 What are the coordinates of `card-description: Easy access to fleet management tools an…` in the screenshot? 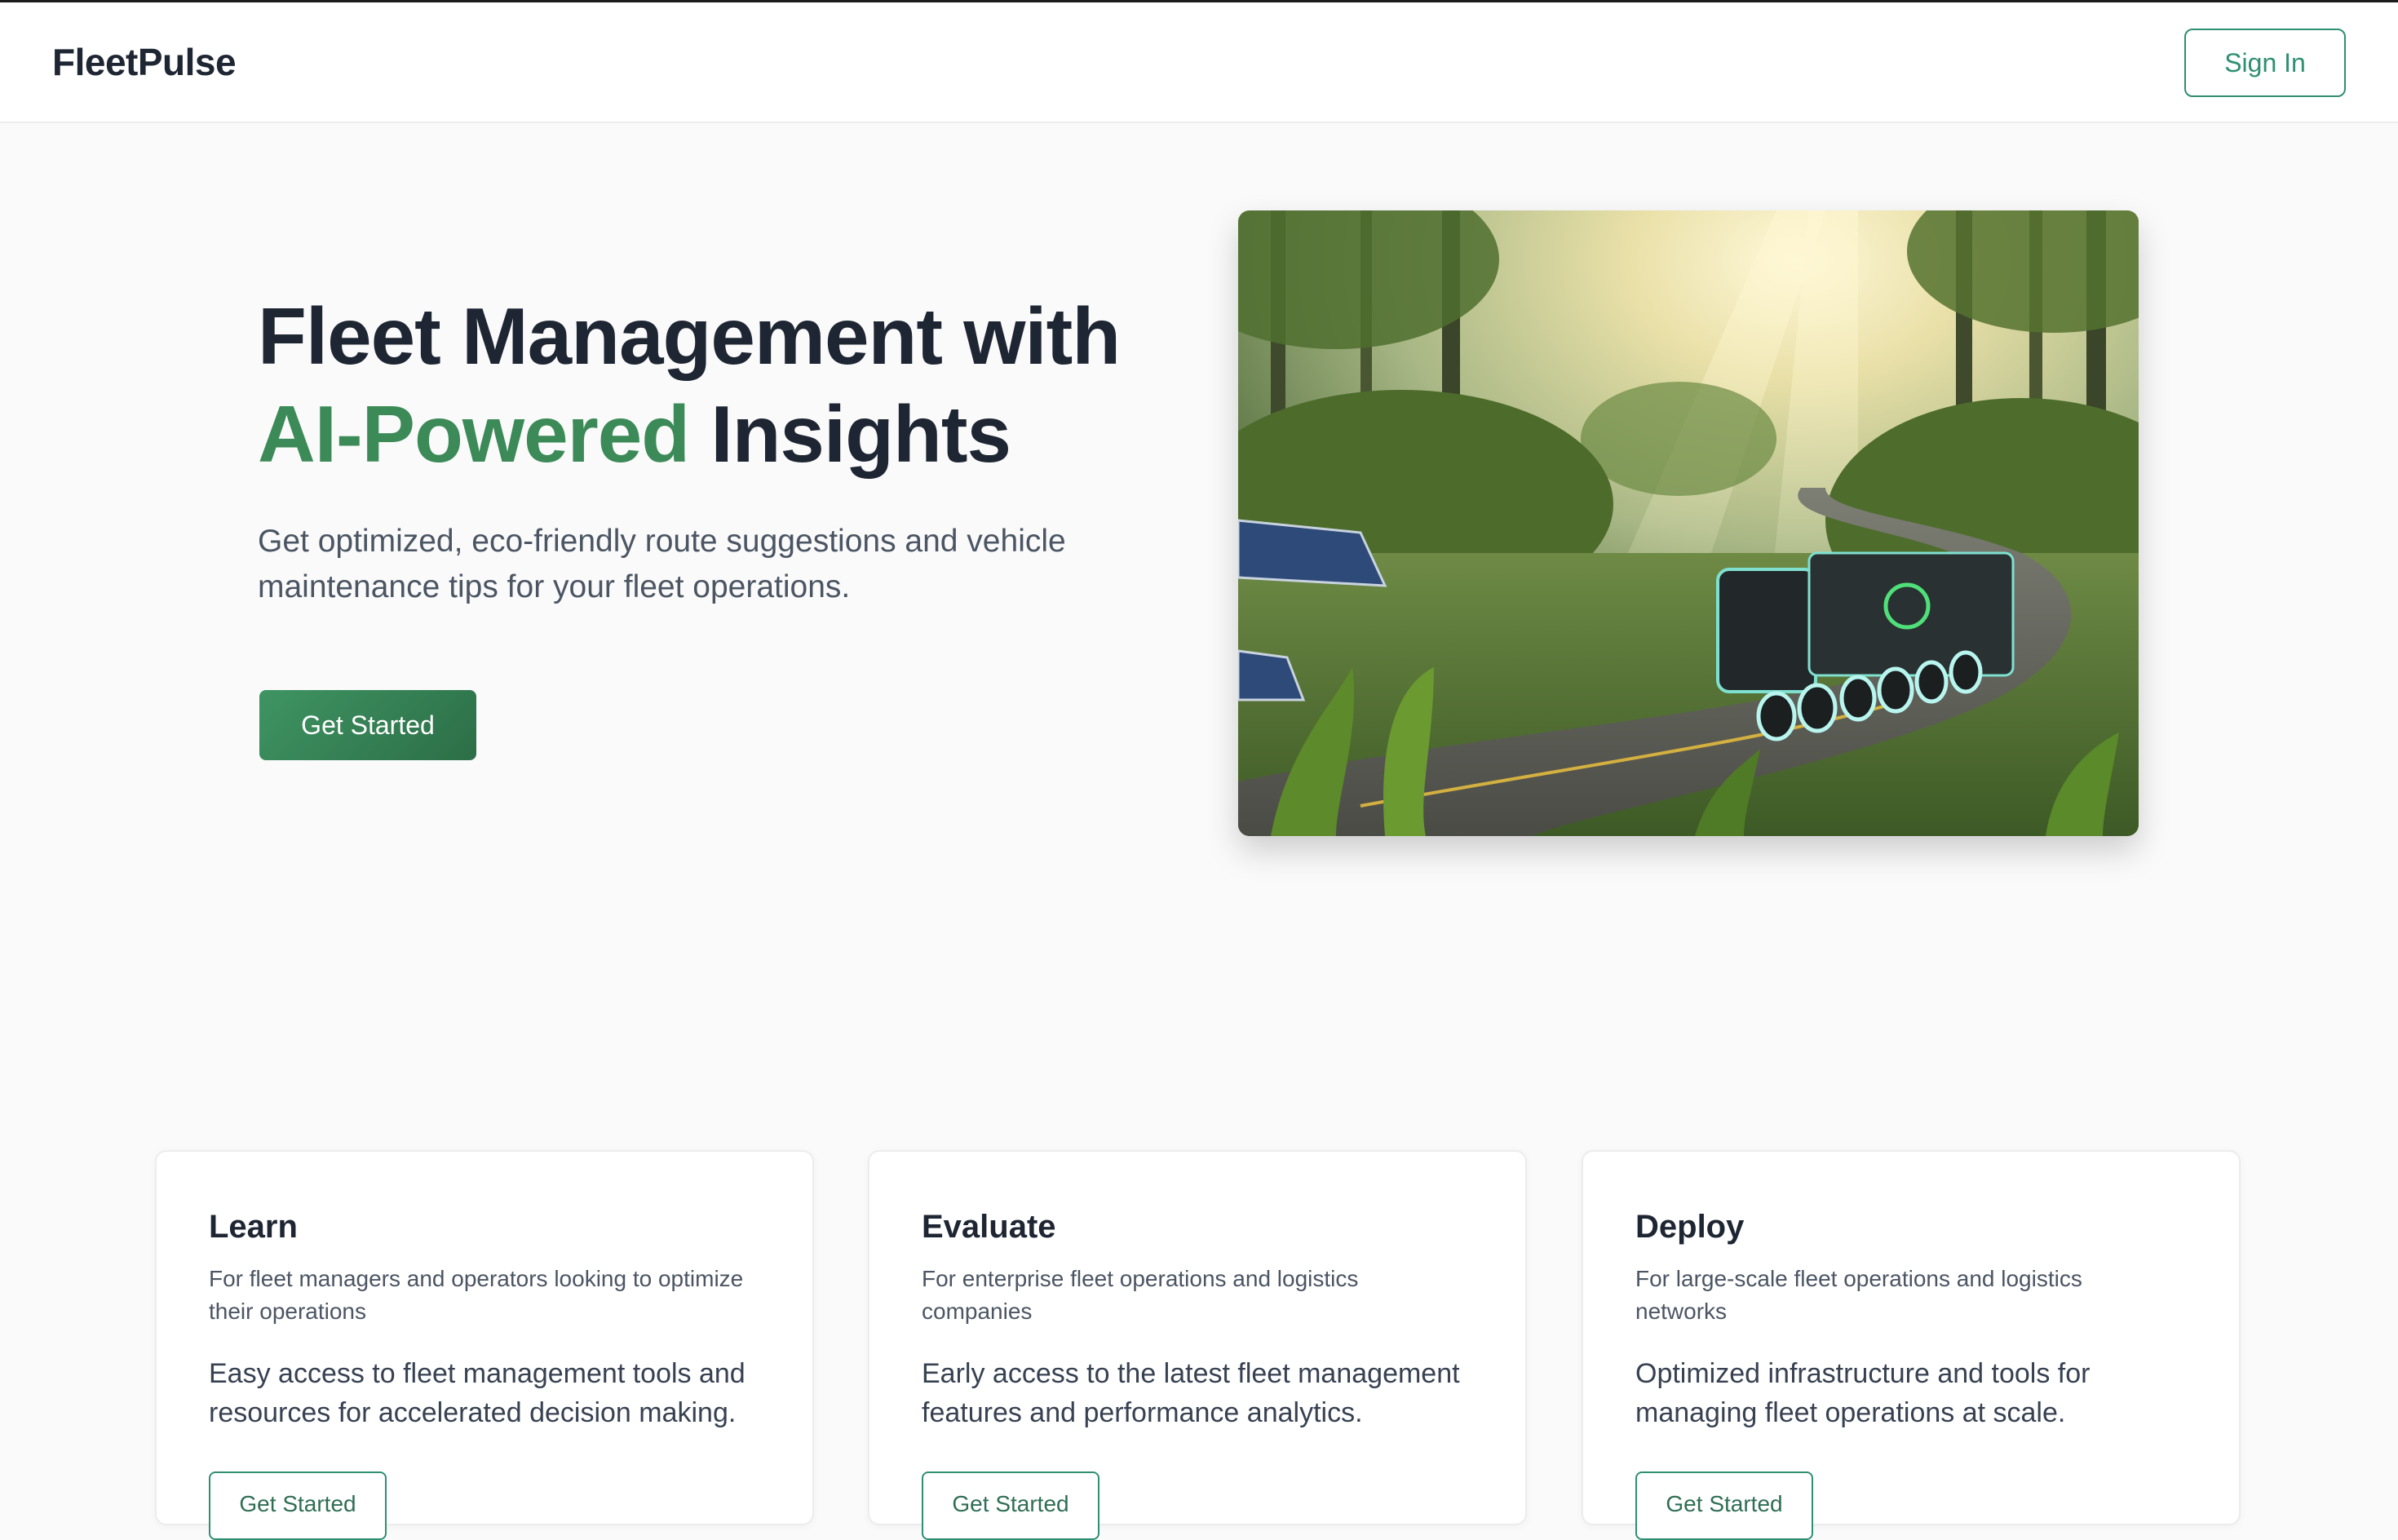 It's located at (477, 1393).